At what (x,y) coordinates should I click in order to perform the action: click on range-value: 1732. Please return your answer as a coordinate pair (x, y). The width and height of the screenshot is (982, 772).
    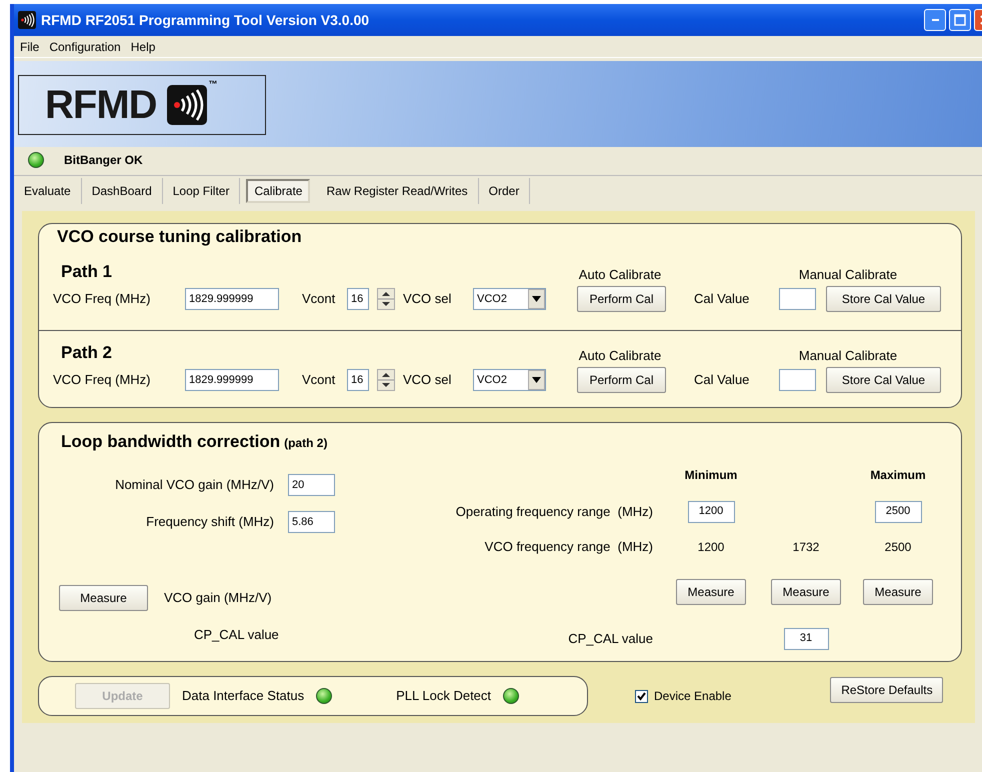
    Looking at the image, I should click on (806, 547).